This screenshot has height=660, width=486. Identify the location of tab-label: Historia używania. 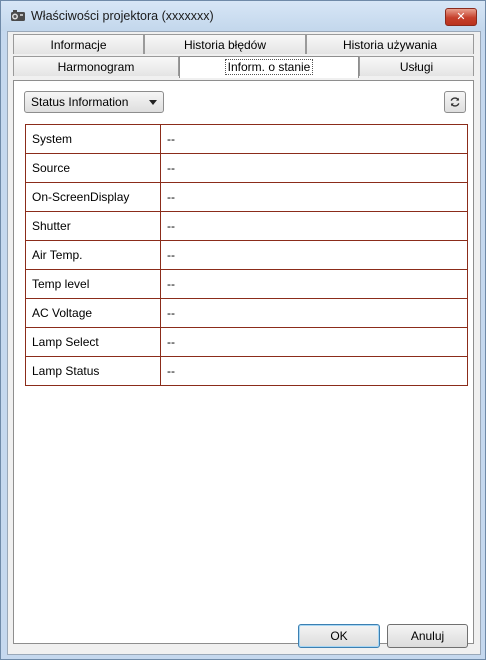
(390, 45).